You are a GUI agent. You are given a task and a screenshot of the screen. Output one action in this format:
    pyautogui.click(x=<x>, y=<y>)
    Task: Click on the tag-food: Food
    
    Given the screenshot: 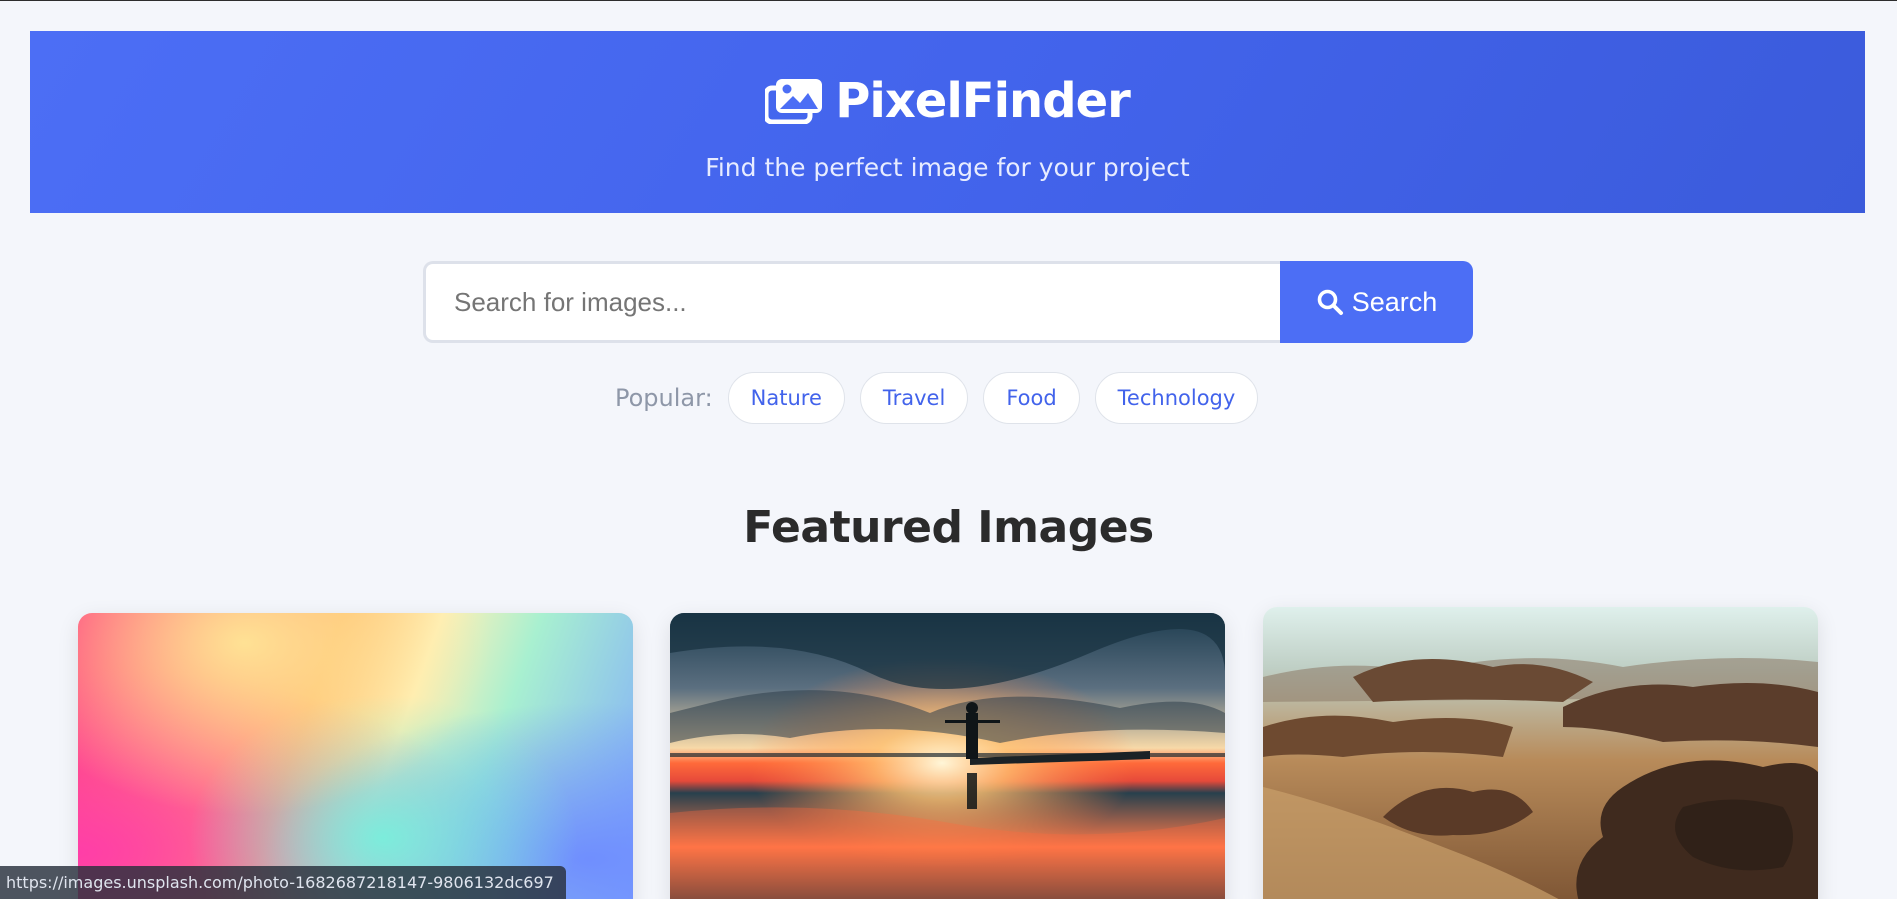 What is the action you would take?
    pyautogui.click(x=1031, y=398)
    